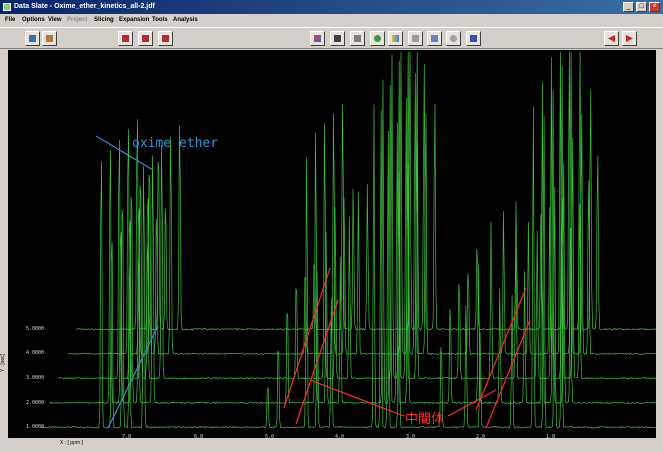 The width and height of the screenshot is (663, 452). I want to click on cube-button, so click(337, 38).